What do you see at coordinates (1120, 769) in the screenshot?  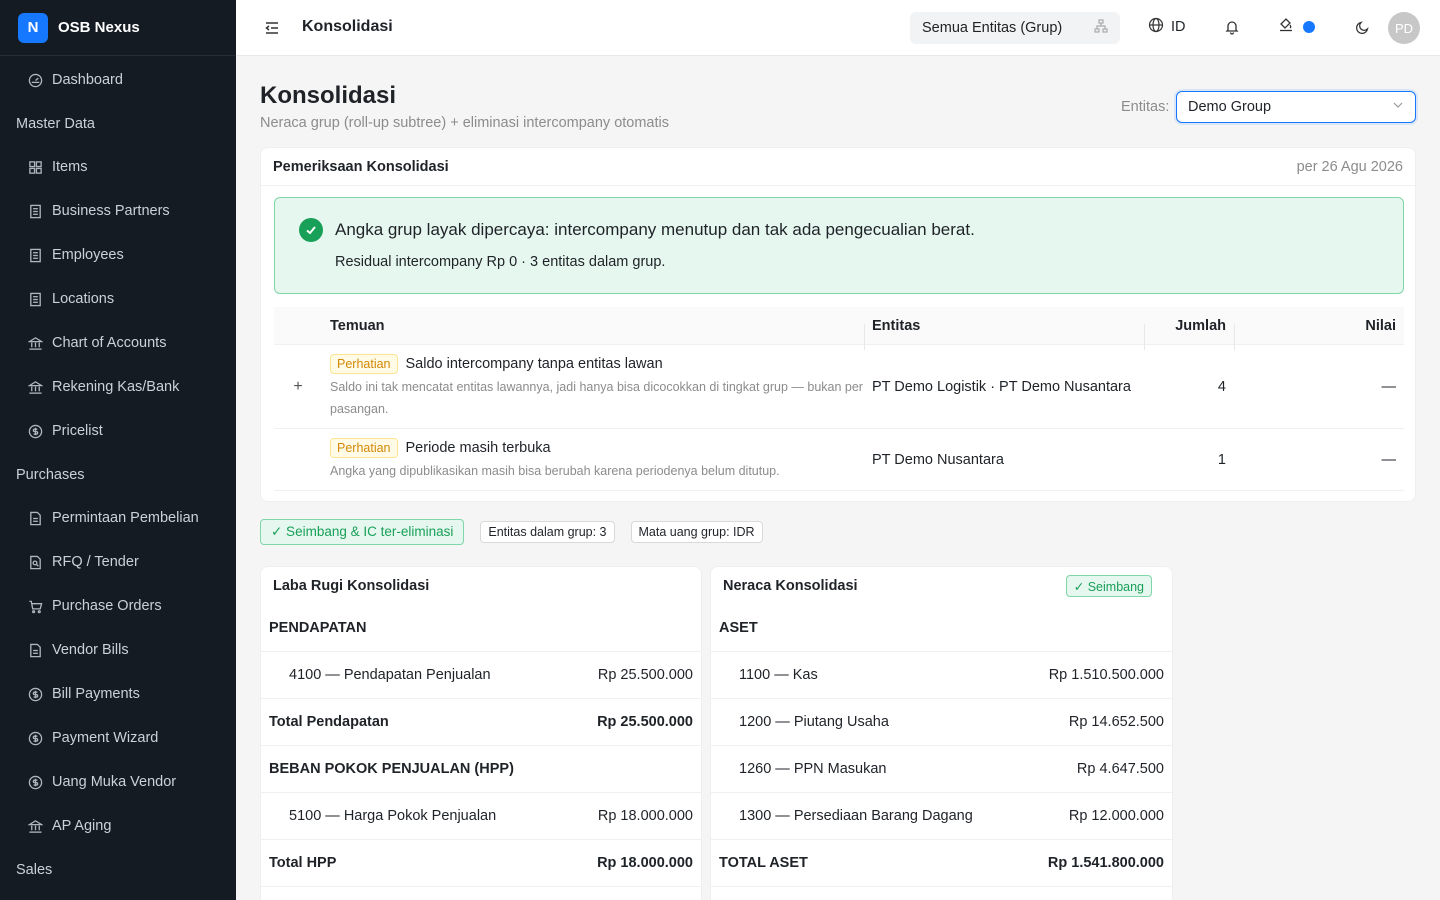 I see `row-amount: Rp 4.647.500` at bounding box center [1120, 769].